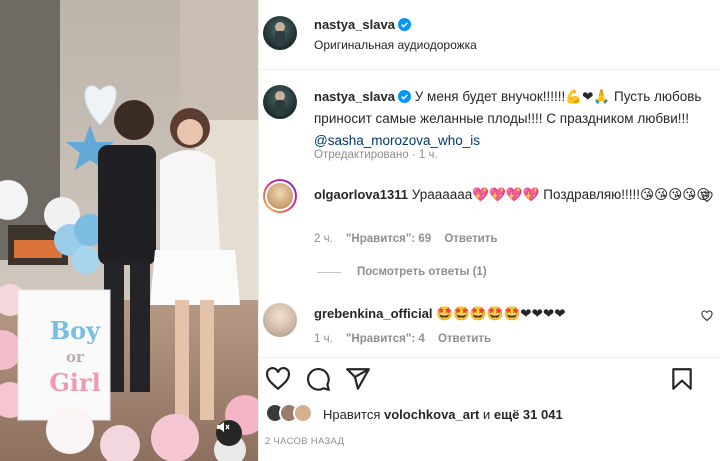 Image resolution: width=720 pixels, height=461 pixels. What do you see at coordinates (501, 314) in the screenshot?
I see `comment-emojis: 🤩🤩🤩🤩🤩❤❤❤❤` at bounding box center [501, 314].